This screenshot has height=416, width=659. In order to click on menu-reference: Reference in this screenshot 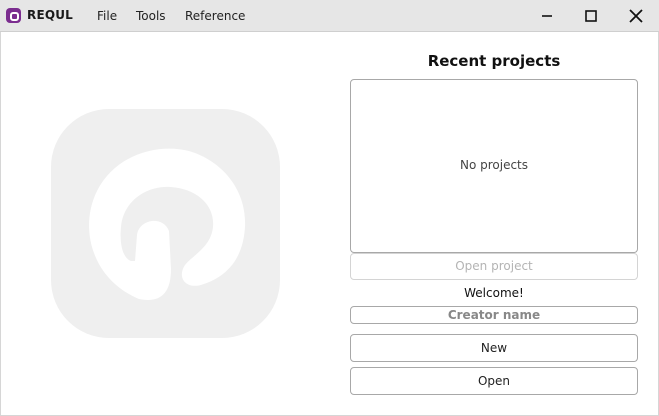, I will do `click(215, 16)`.